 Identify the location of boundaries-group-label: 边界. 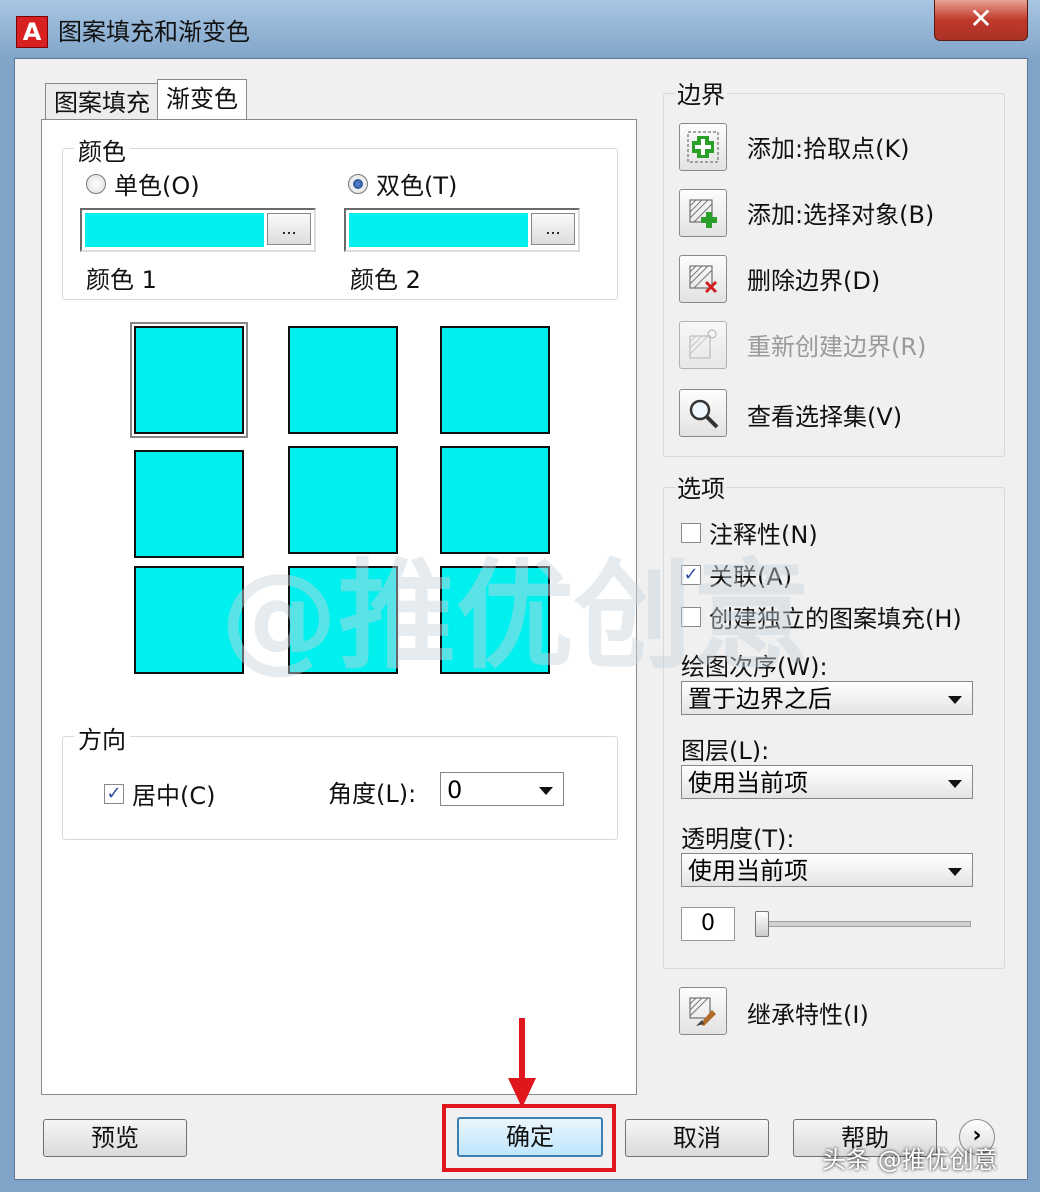
(701, 92).